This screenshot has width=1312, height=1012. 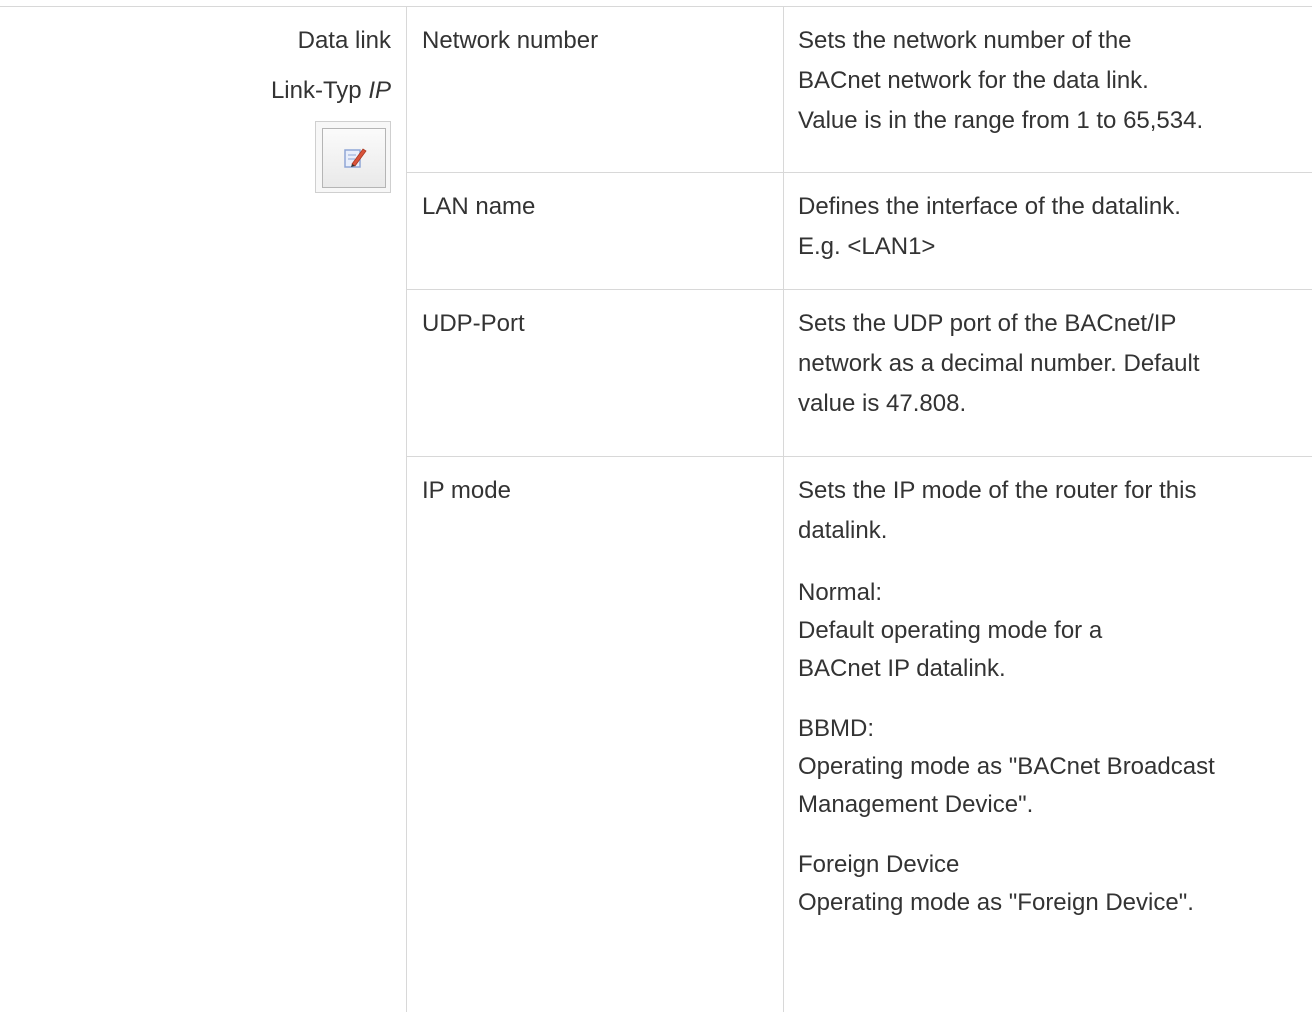 What do you see at coordinates (1001, 120) in the screenshot?
I see `desc-line: Value is in the range from 1 to 65,534.` at bounding box center [1001, 120].